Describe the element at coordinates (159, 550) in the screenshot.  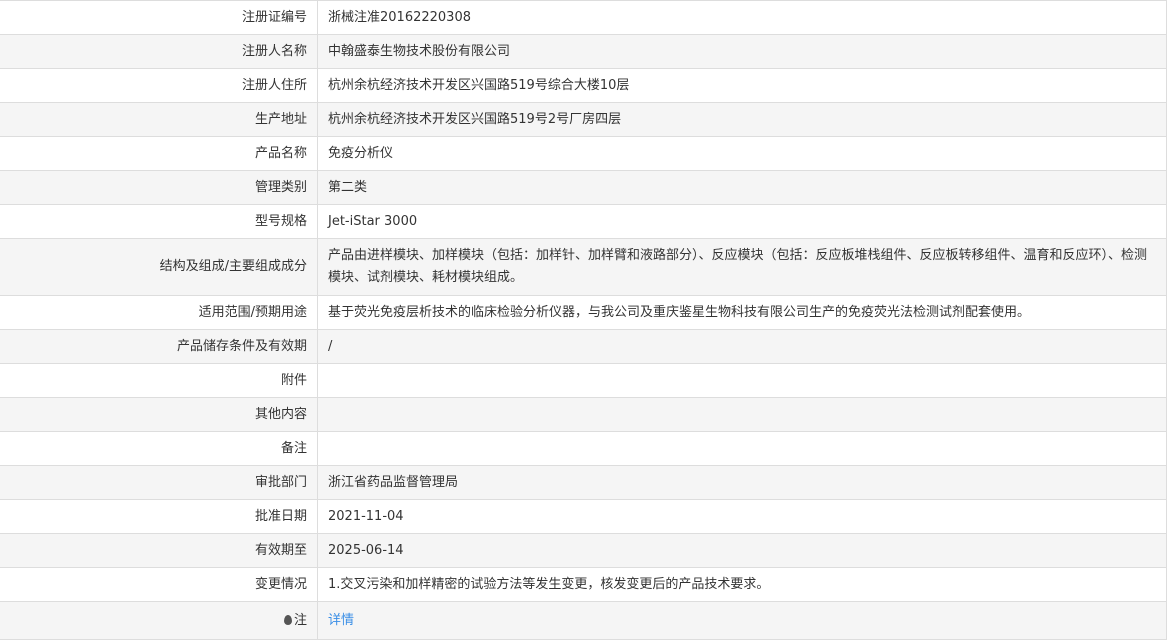
I see `row-label: 有效期至` at that location.